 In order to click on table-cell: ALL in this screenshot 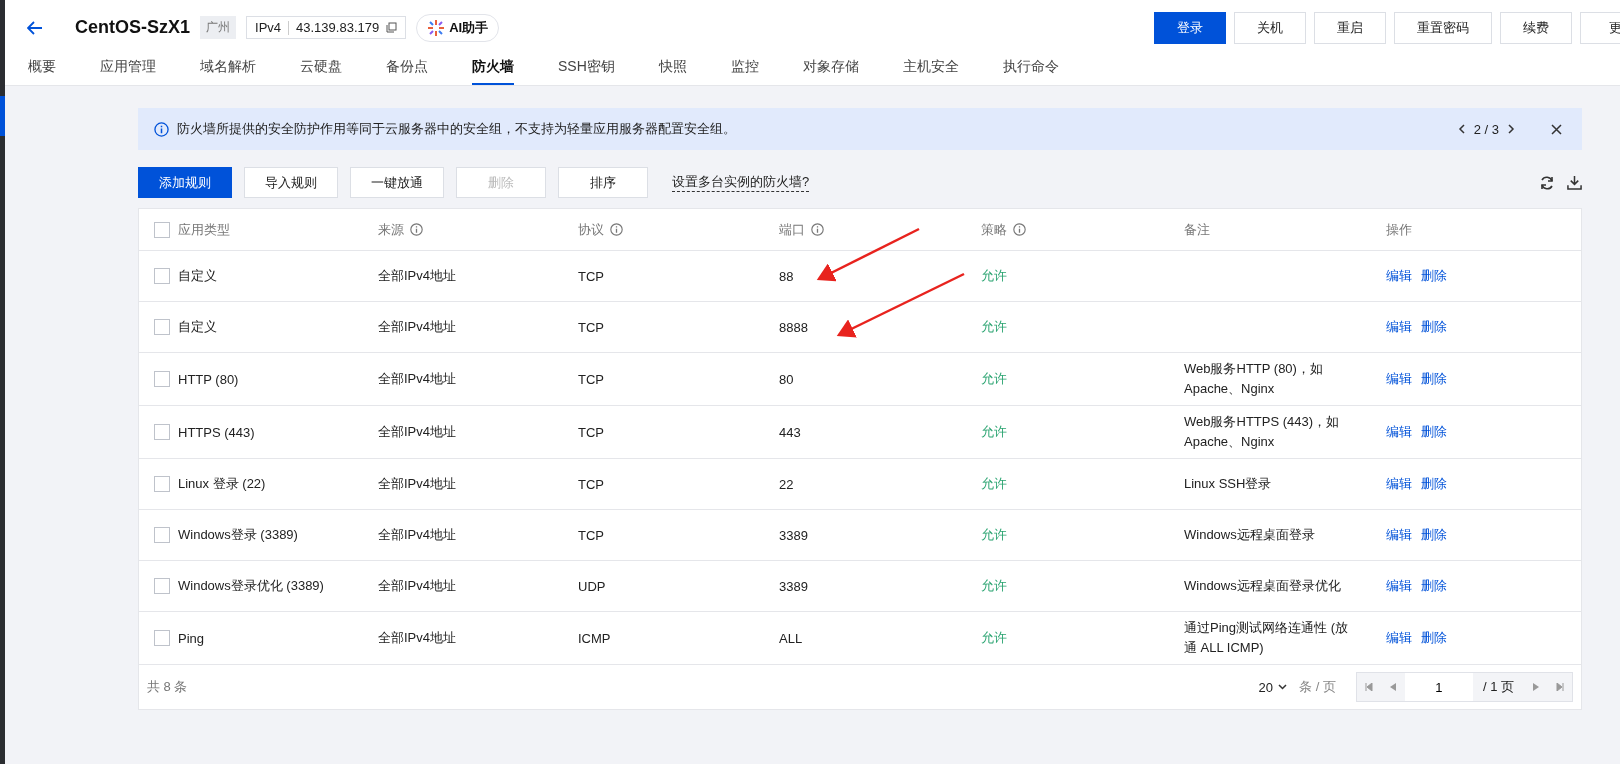, I will do `click(791, 638)`.